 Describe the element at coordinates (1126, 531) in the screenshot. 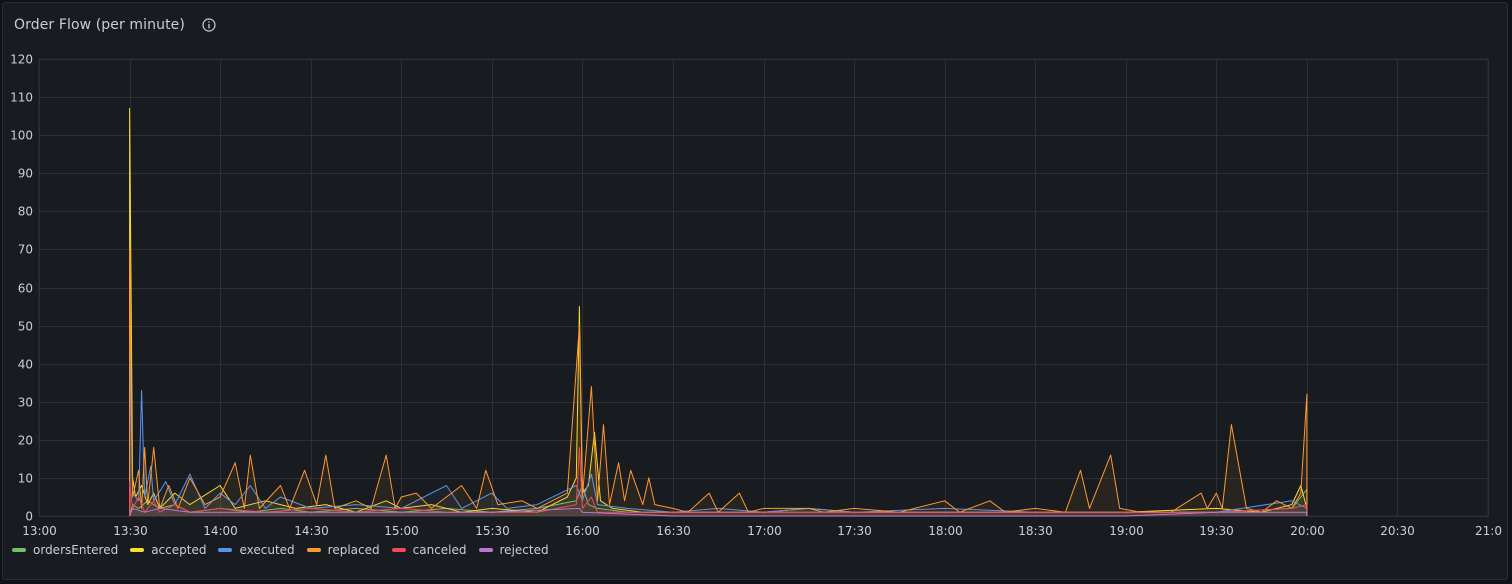

I see `x-tick-label: 19:00` at that location.